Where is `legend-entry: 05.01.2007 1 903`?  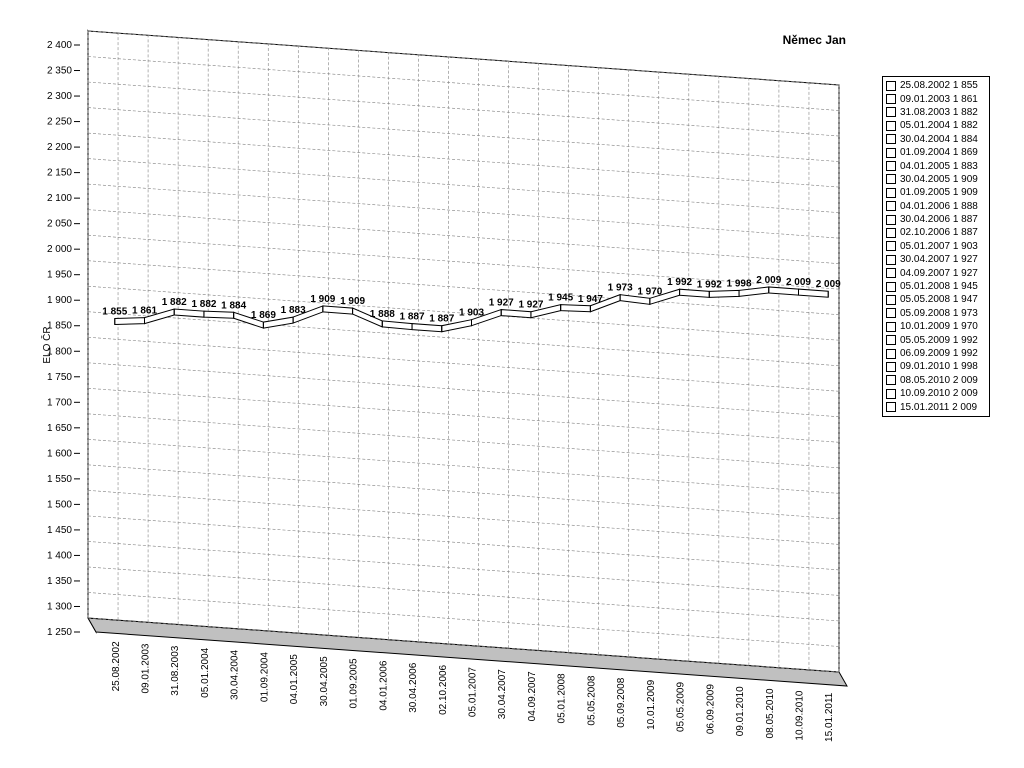
legend-entry: 05.01.2007 1 903 is located at coordinates (937, 246).